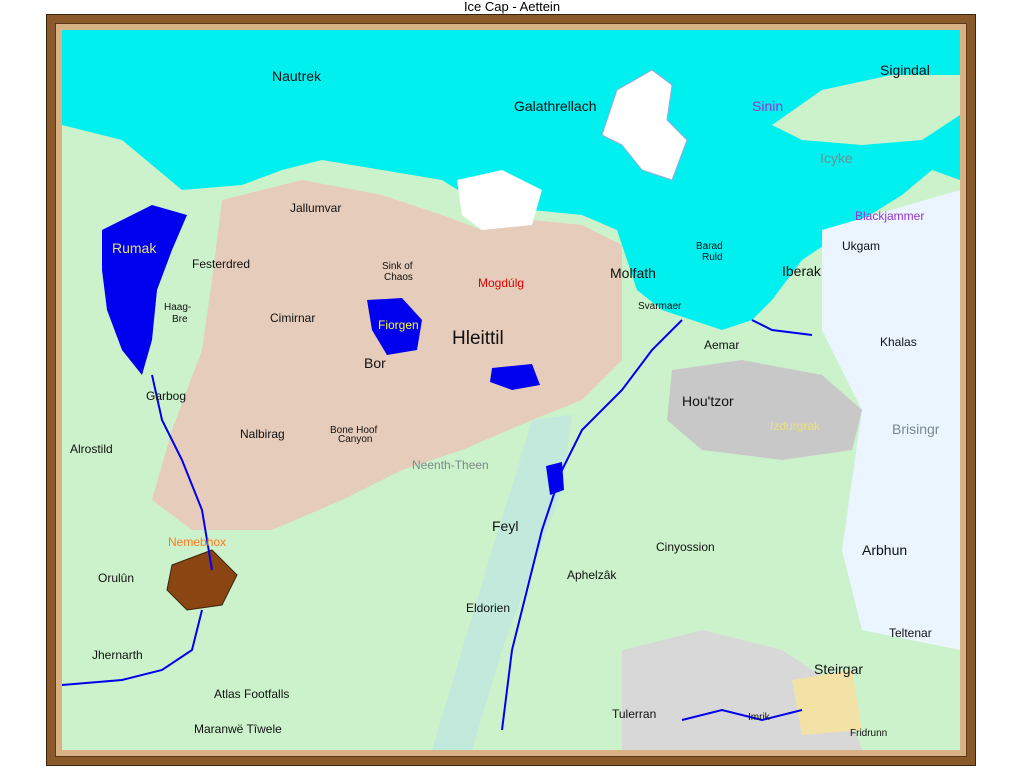 Image resolution: width=1024 pixels, height=768 pixels. I want to click on label-steirgar: Steirgar, so click(839, 669).